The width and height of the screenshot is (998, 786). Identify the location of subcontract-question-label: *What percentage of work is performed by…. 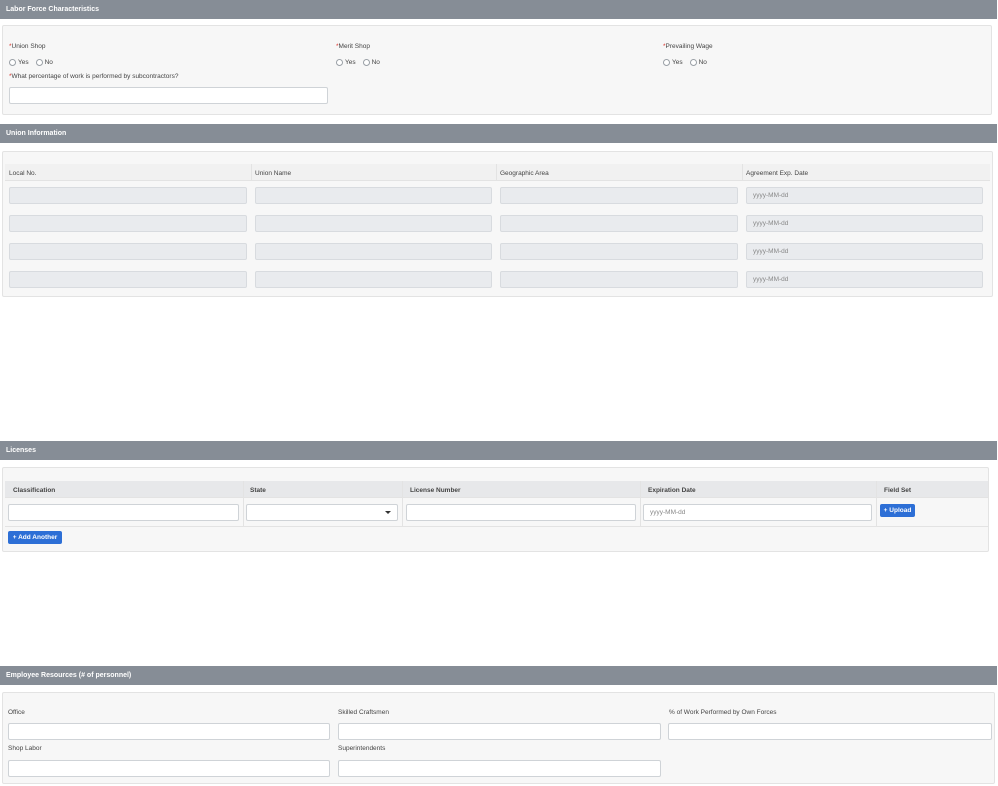
(94, 76).